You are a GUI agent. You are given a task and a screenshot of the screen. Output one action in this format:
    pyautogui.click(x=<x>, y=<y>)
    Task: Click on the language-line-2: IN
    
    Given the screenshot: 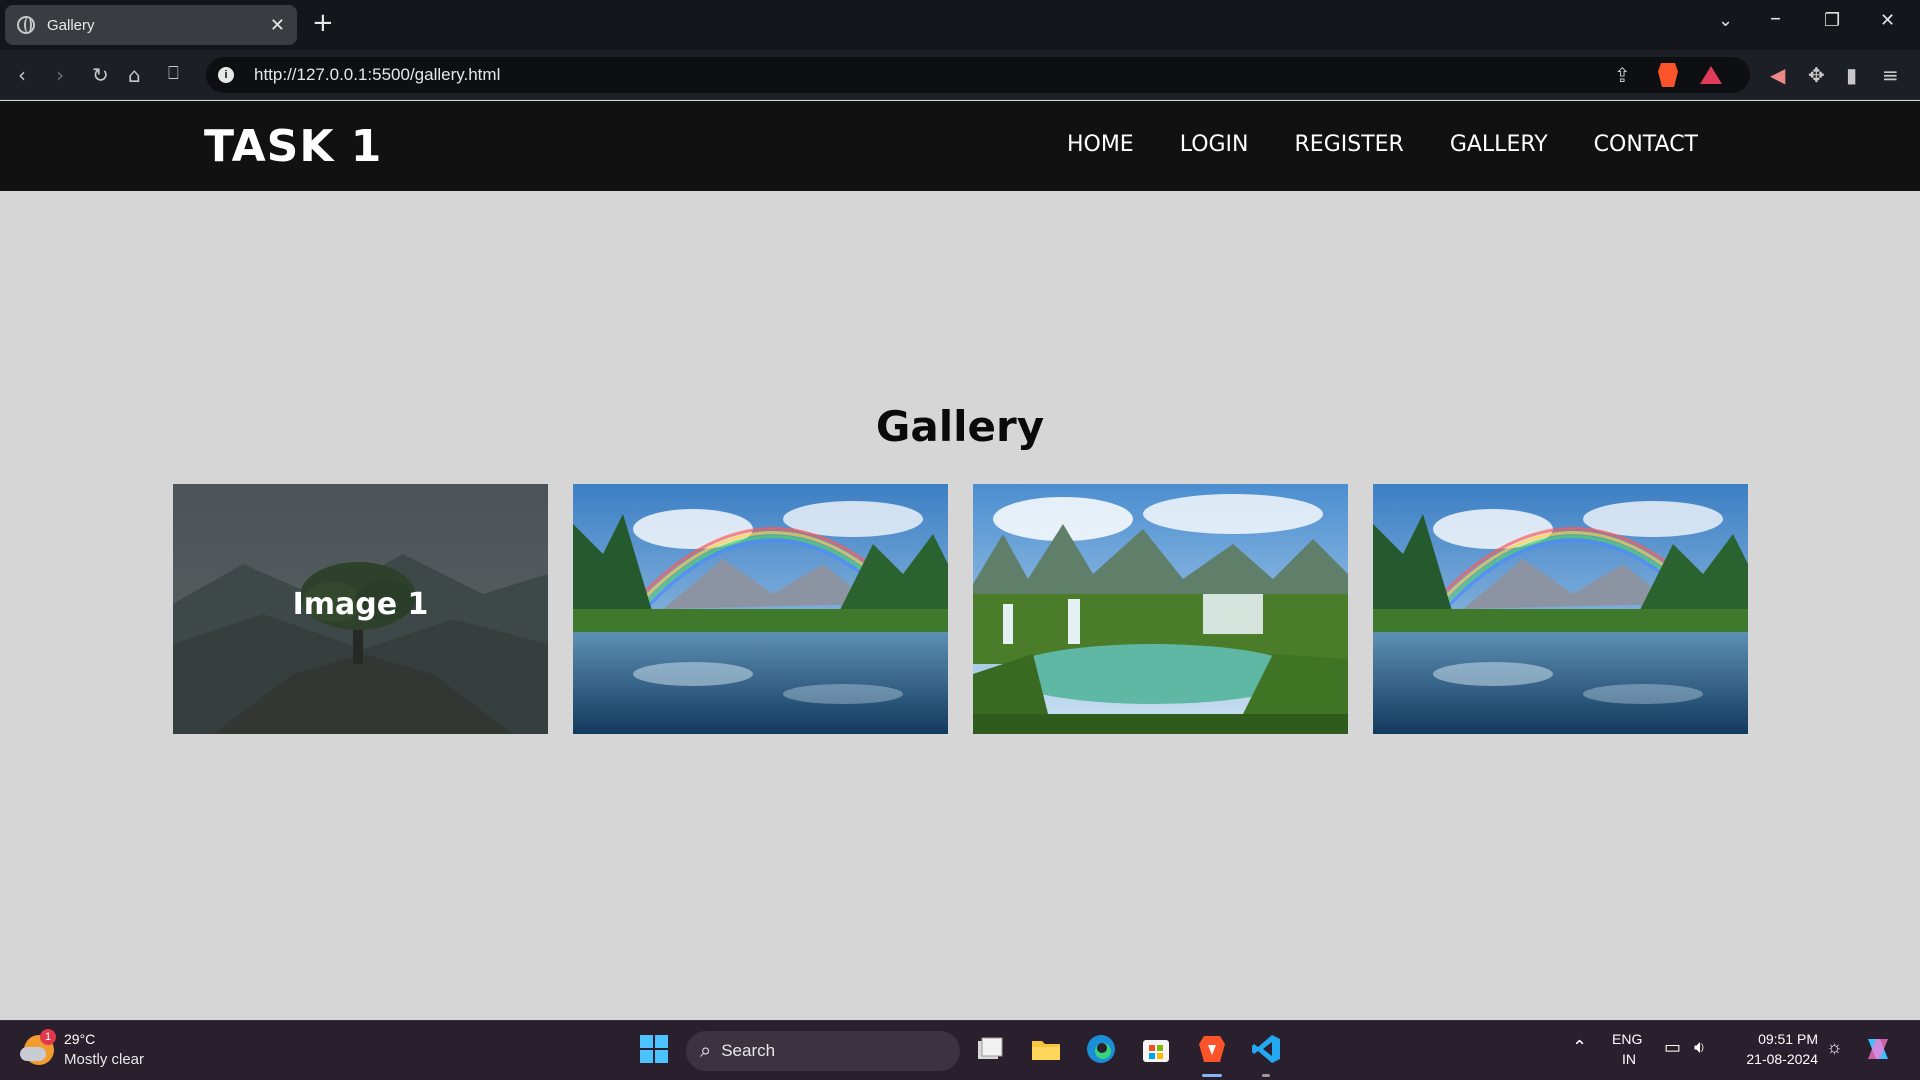 What is the action you would take?
    pyautogui.click(x=1629, y=1059)
    